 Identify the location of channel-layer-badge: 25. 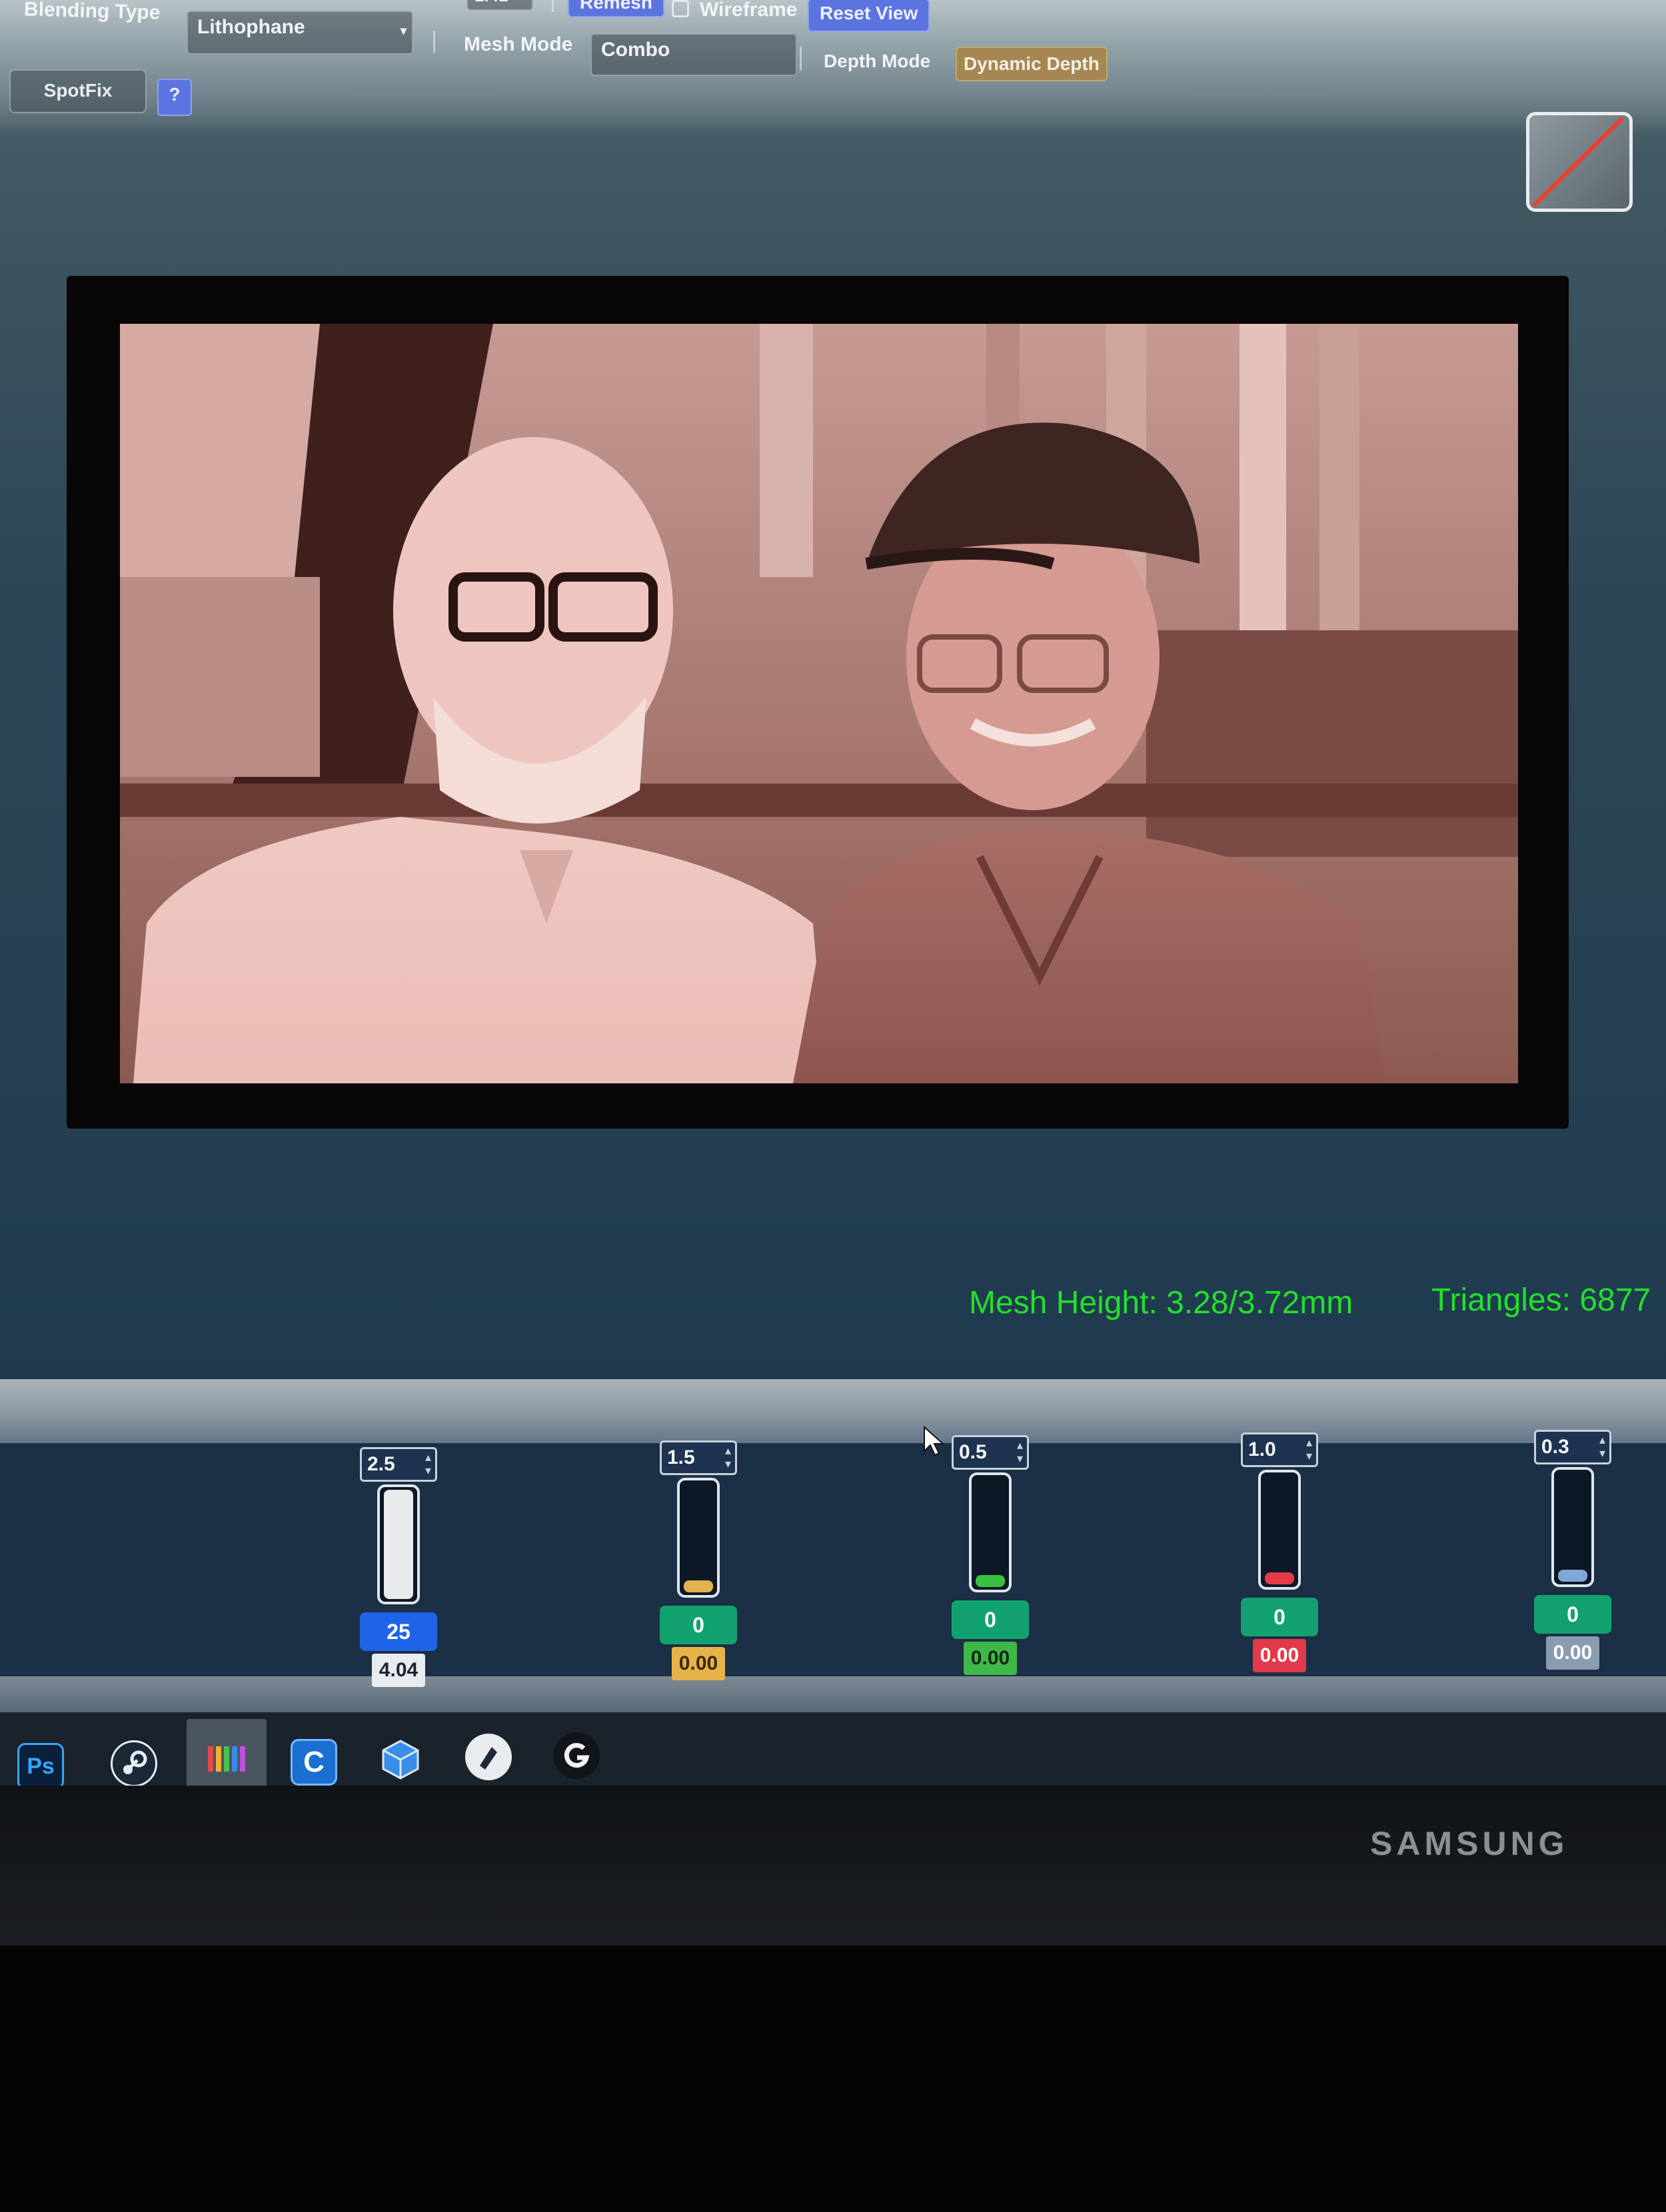
(398, 1631).